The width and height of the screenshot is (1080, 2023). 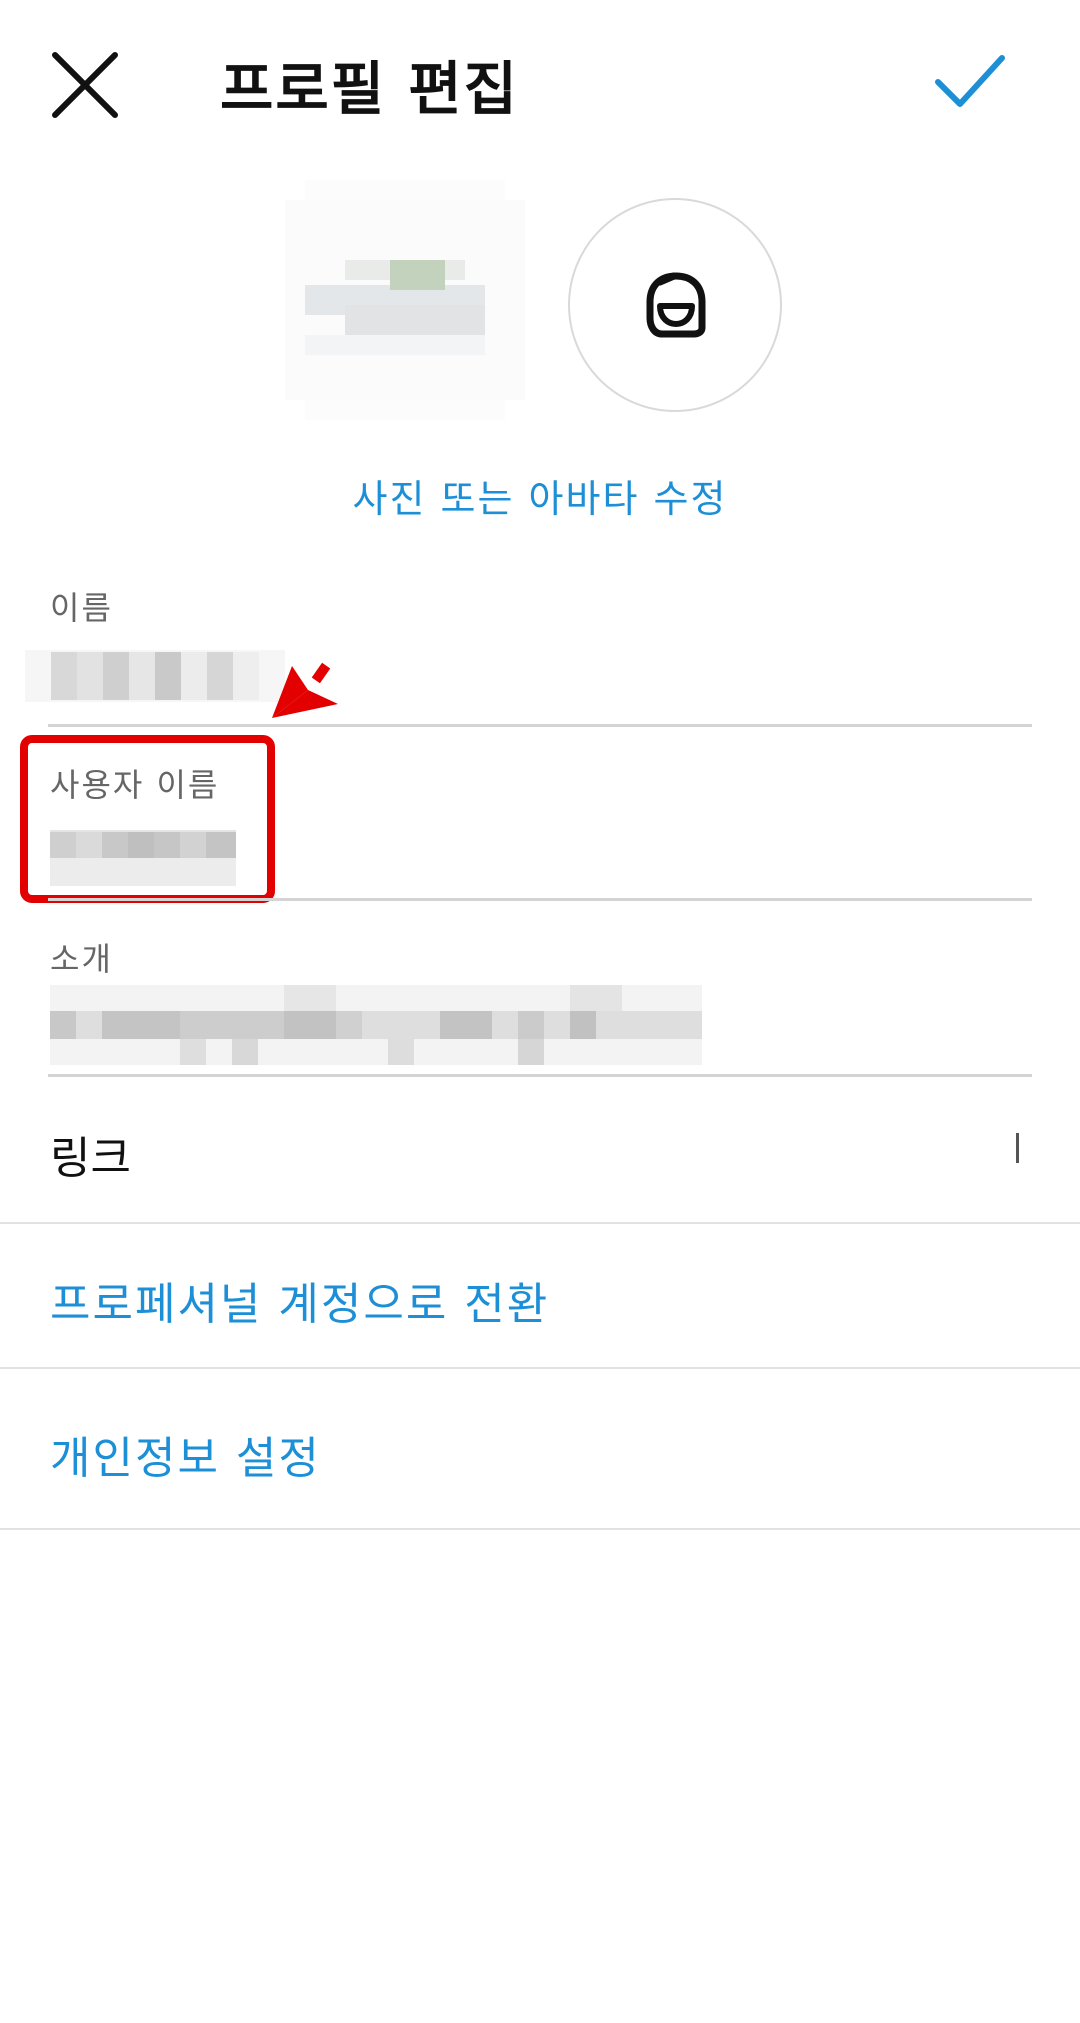 I want to click on close-button, so click(x=85, y=85).